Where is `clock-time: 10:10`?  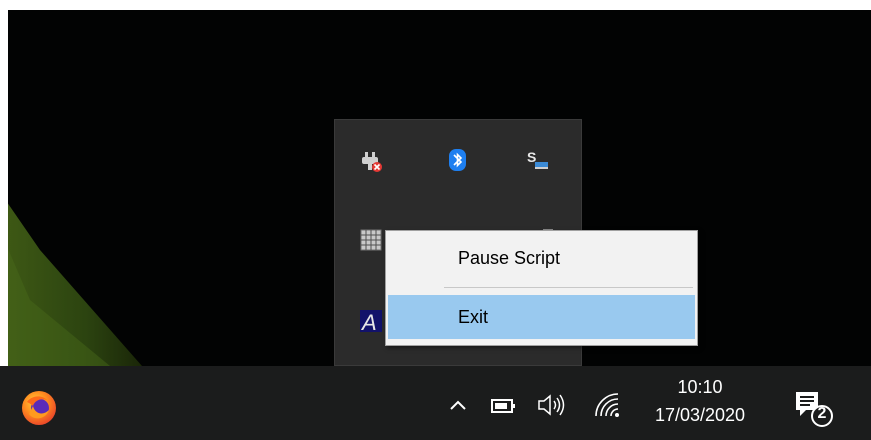
clock-time: 10:10 is located at coordinates (700, 387).